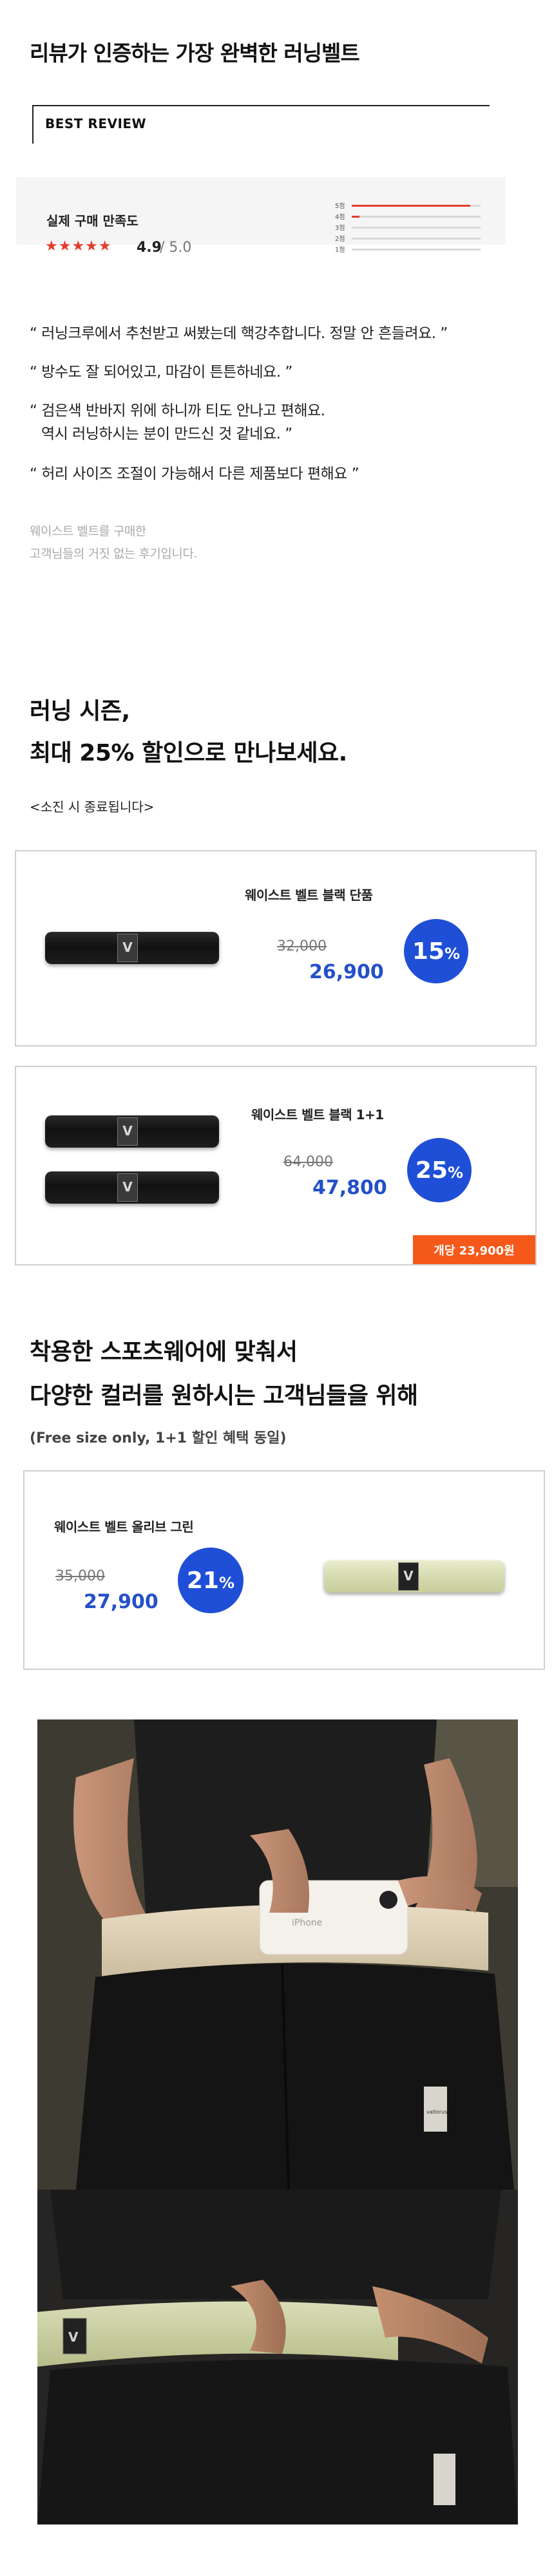 The width and height of the screenshot is (554, 2576). I want to click on rating-title: 실제 구매 만족도, so click(92, 221).